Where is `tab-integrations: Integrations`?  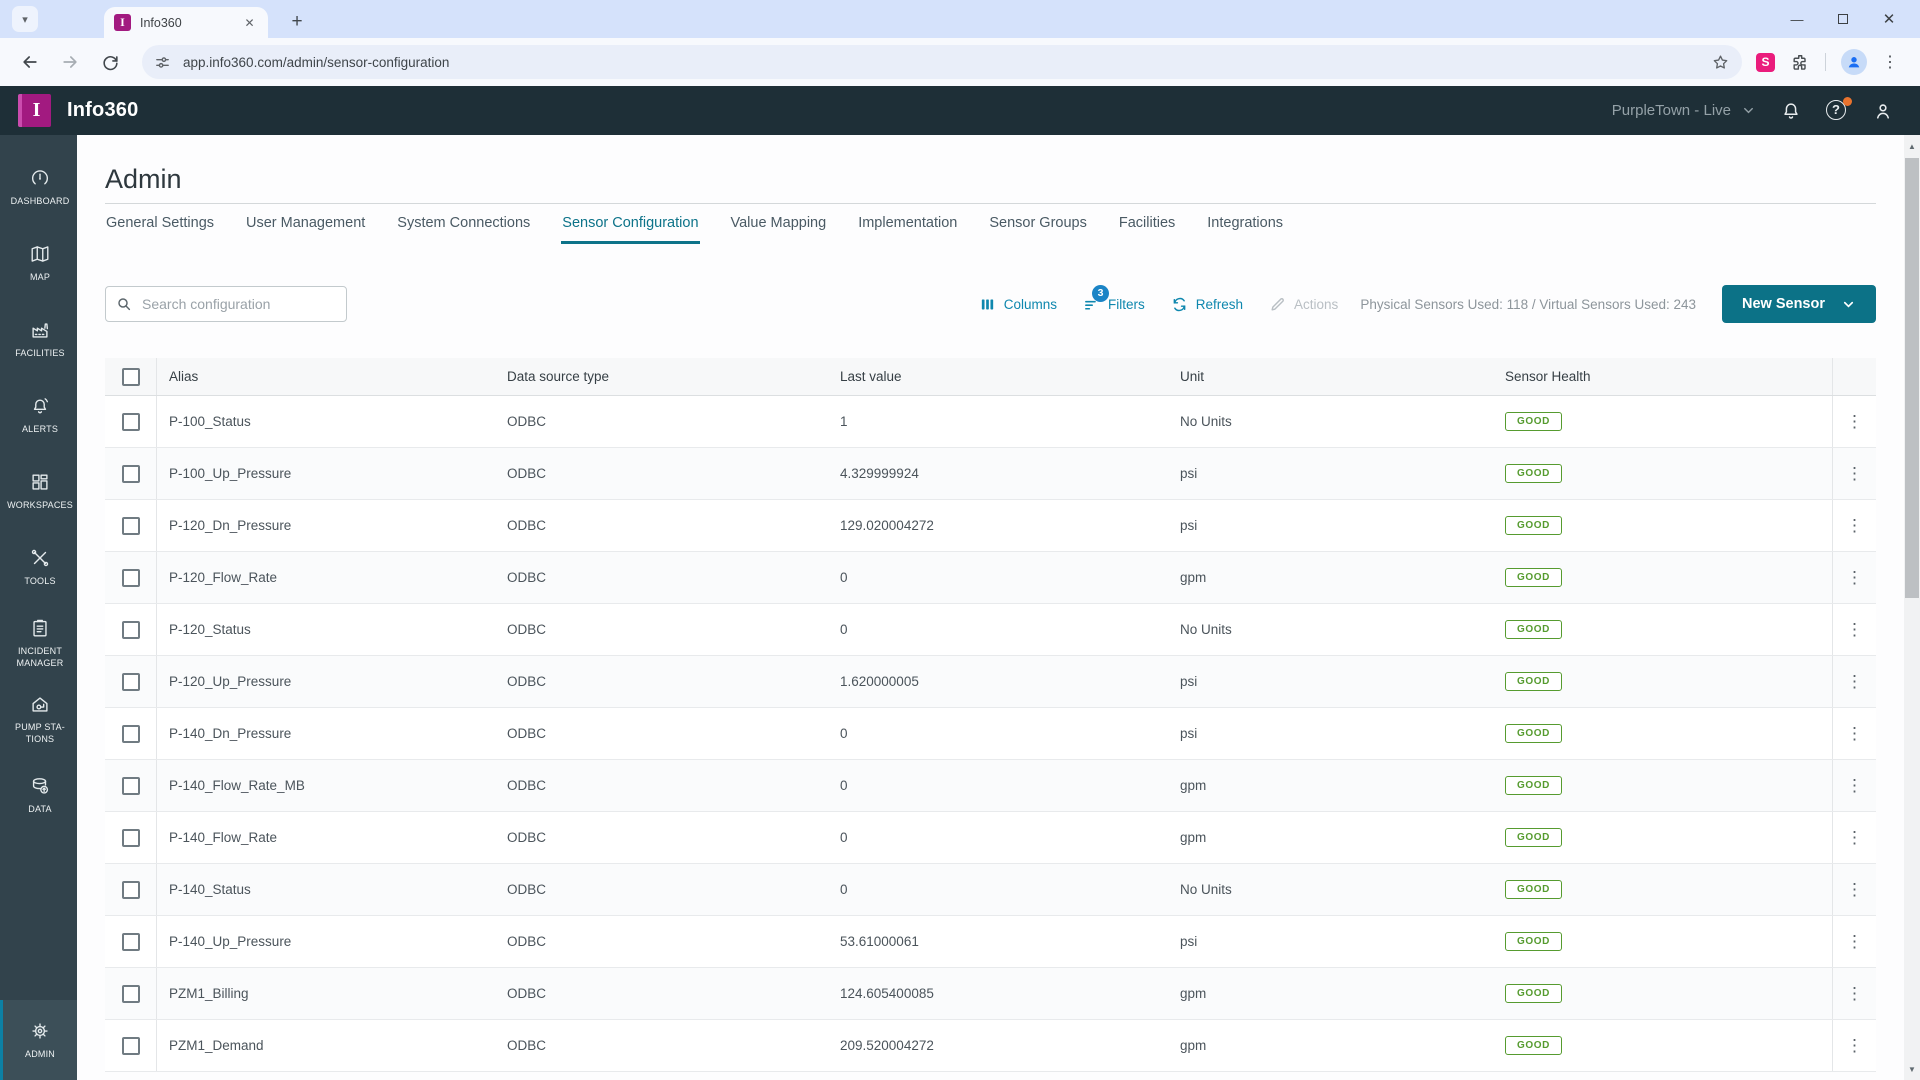 tab-integrations: Integrations is located at coordinates (1245, 229).